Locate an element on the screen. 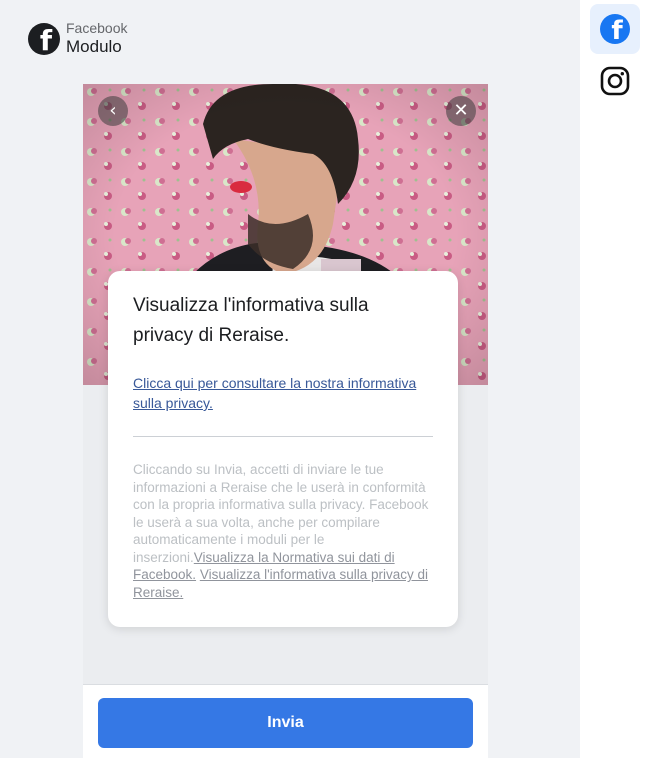  header-text: Facebook Modulo is located at coordinates (96, 38).